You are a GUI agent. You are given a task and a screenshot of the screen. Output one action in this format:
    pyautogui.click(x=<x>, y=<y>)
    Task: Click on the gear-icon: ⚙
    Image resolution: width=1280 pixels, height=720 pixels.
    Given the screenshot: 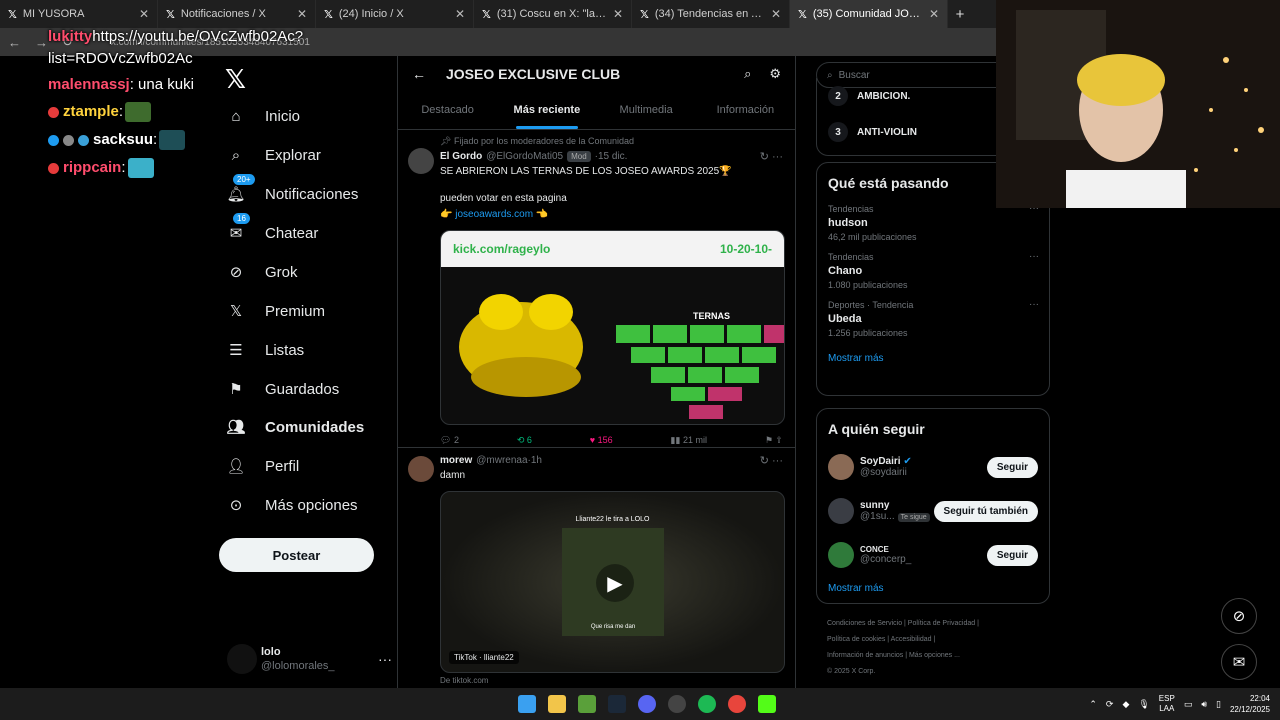 What is the action you would take?
    pyautogui.click(x=775, y=74)
    